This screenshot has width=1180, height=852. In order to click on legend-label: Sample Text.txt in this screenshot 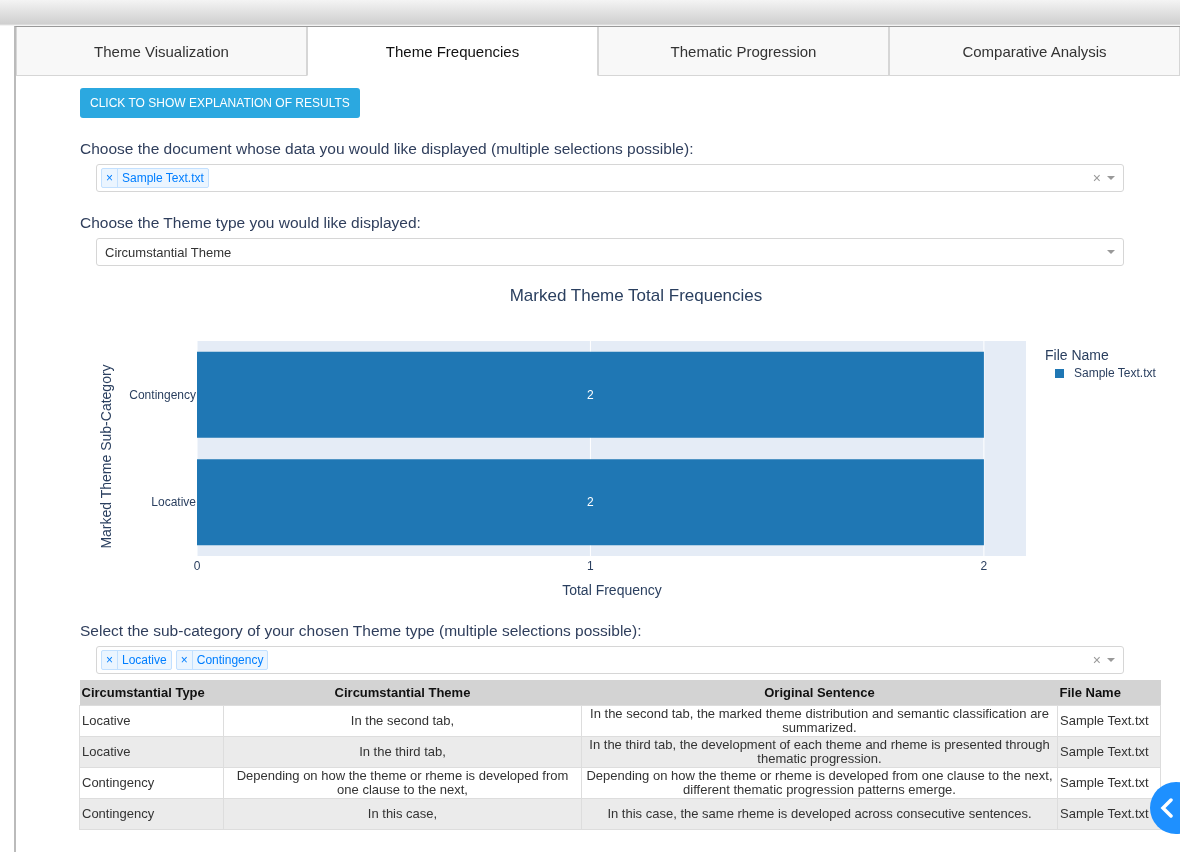, I will do `click(1115, 373)`.